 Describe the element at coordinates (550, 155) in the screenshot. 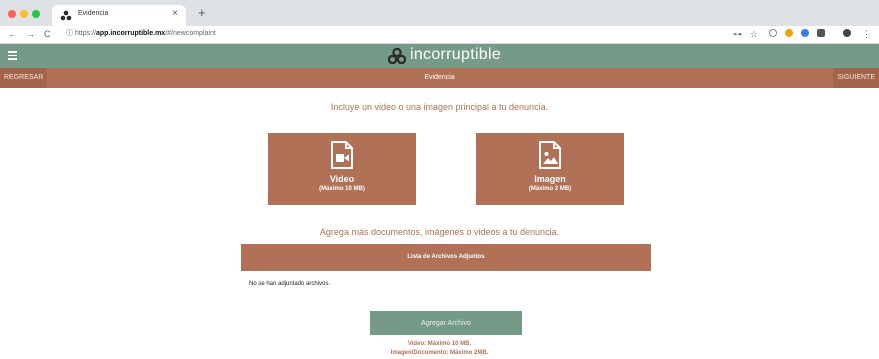

I see `image-file-icon` at that location.